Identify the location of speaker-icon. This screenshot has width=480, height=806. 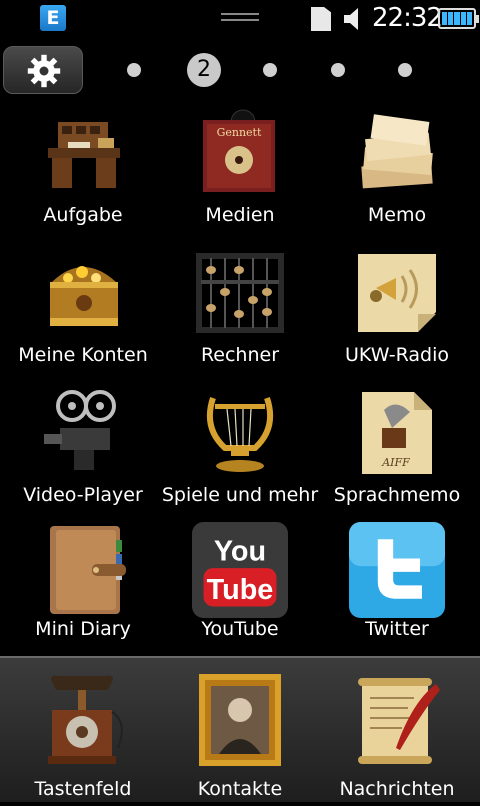
(351, 19).